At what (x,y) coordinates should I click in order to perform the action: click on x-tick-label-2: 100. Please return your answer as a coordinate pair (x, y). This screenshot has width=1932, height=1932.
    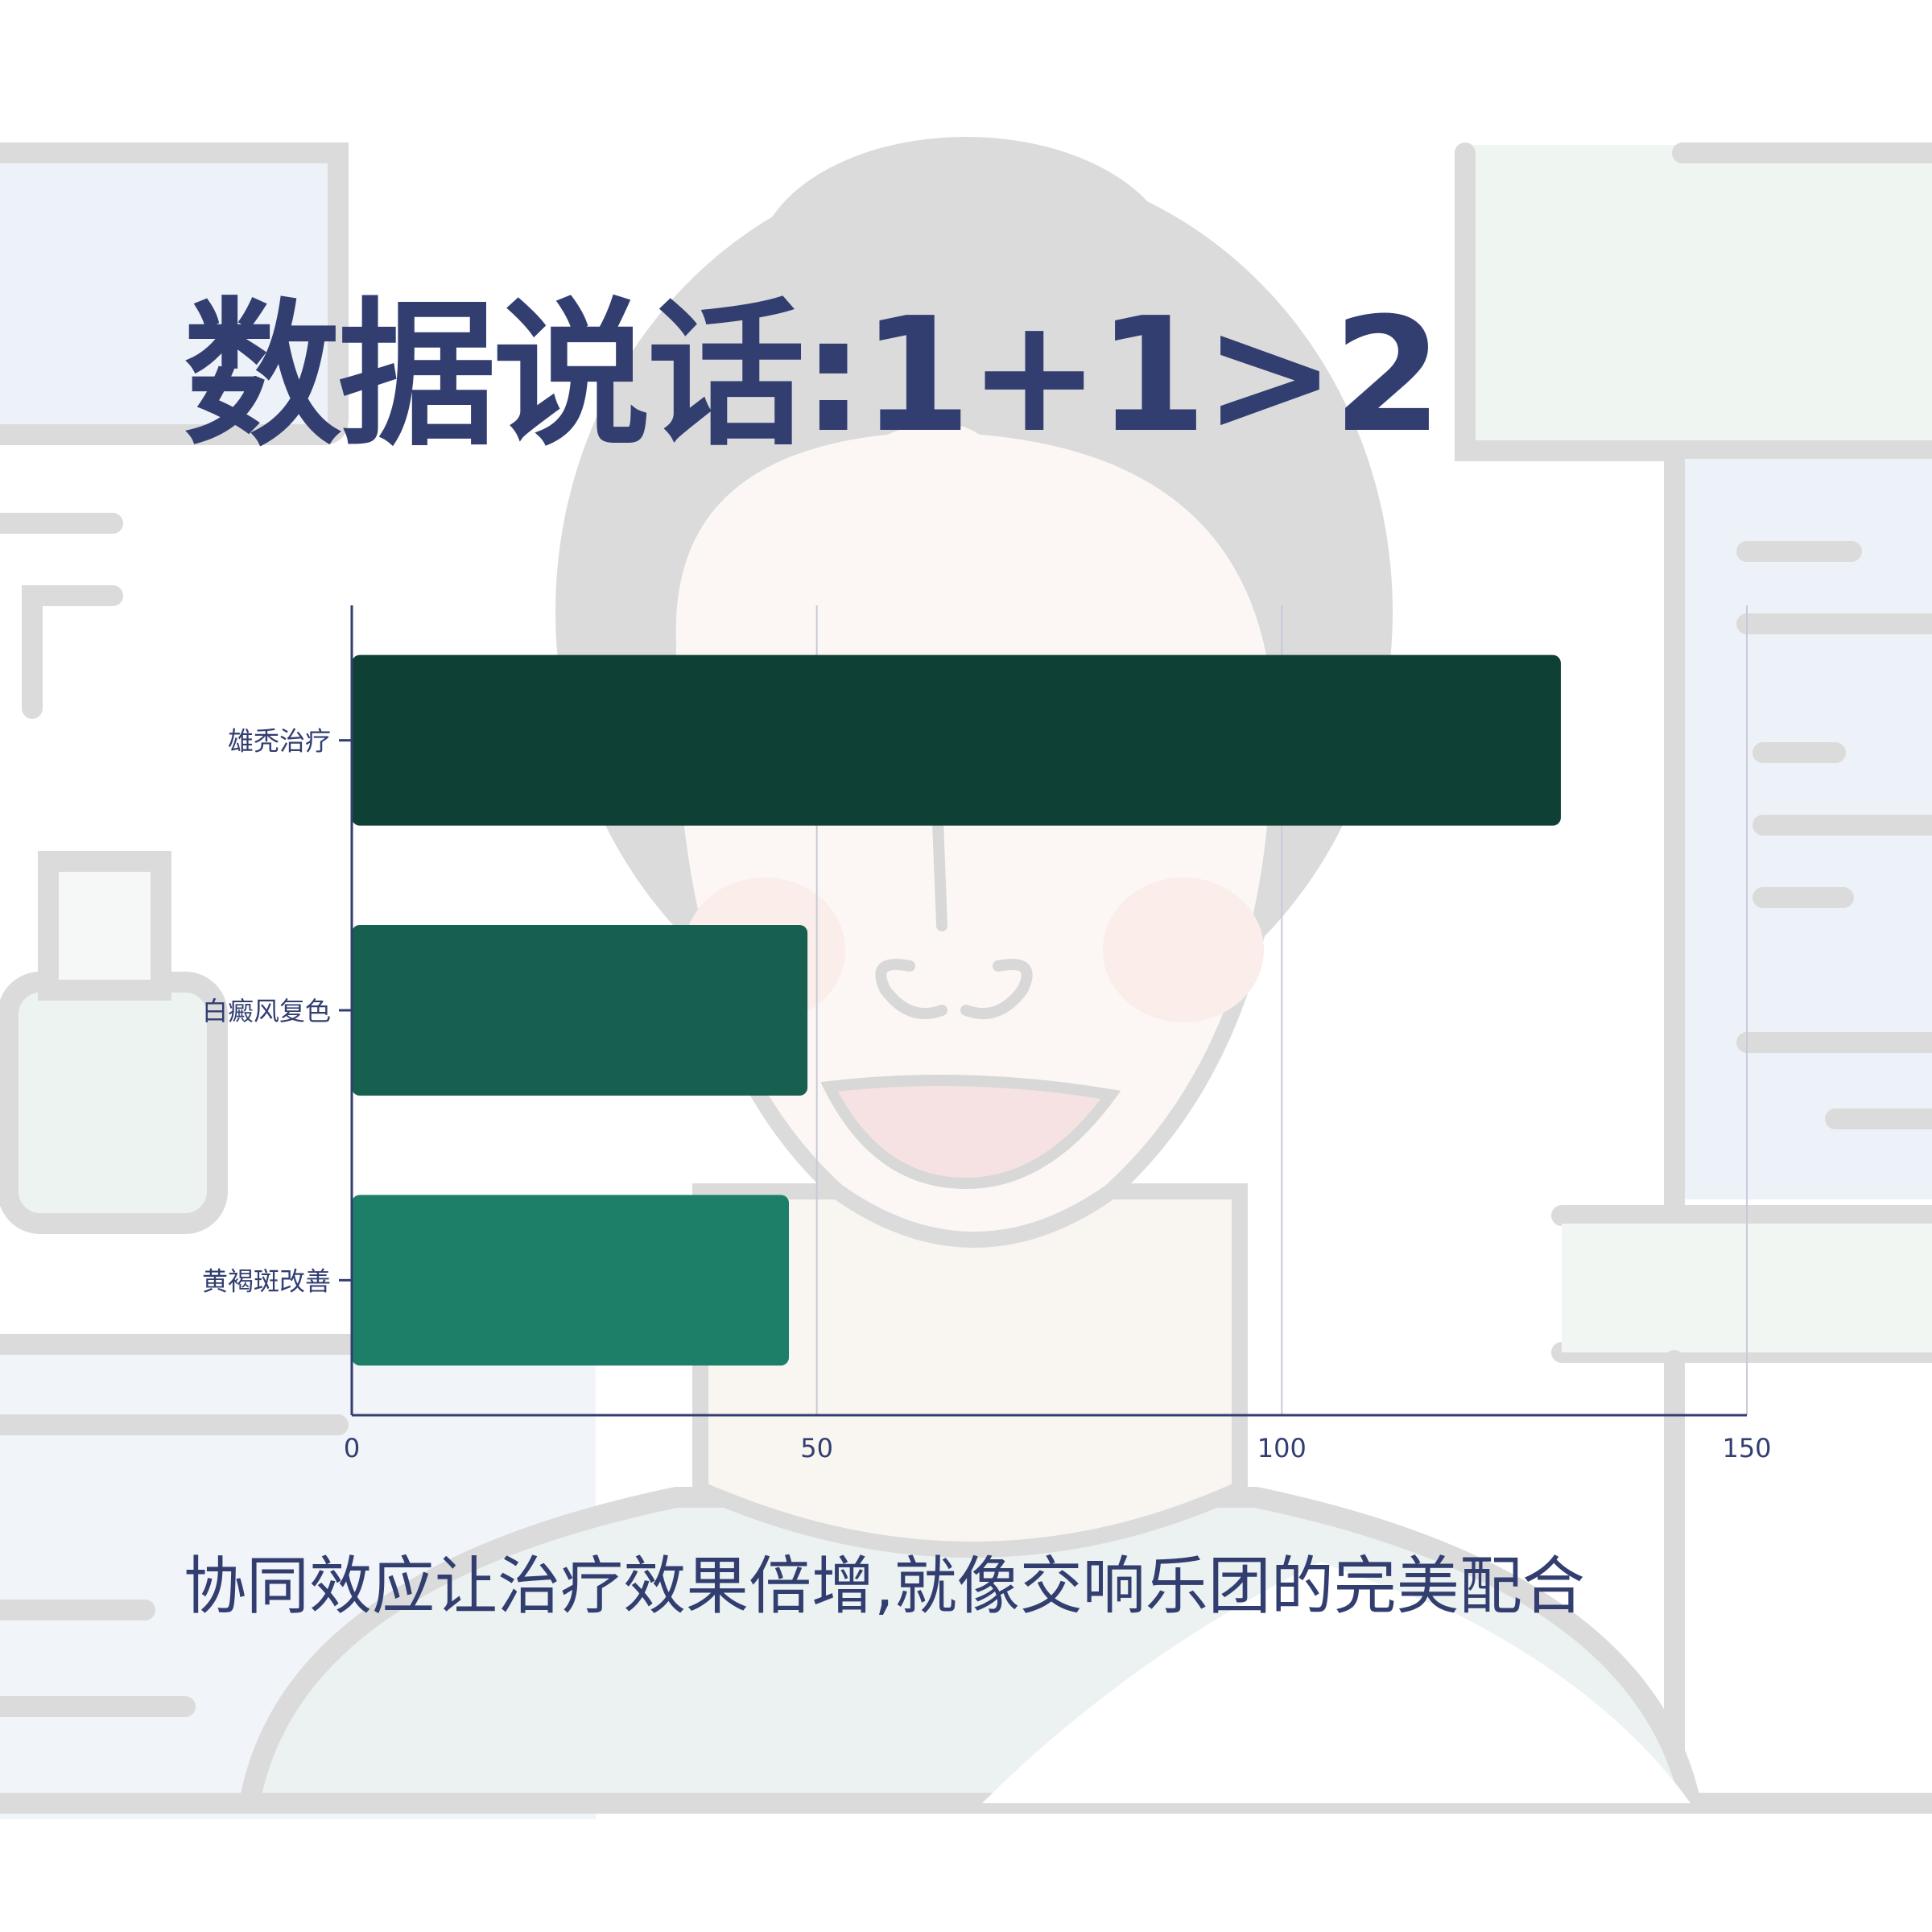
    Looking at the image, I should click on (1282, 1448).